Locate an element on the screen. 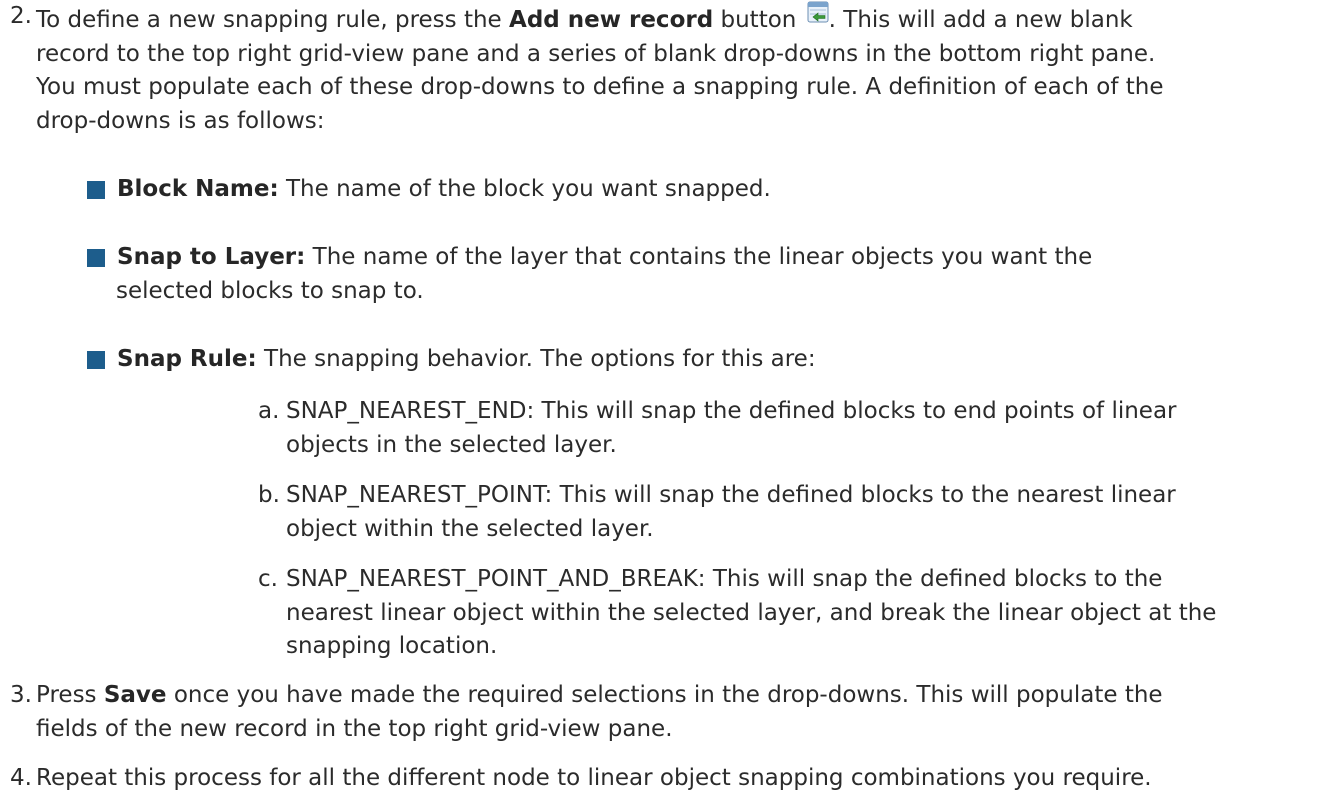  bullet-term: Snap to Layer: is located at coordinates (211, 257).